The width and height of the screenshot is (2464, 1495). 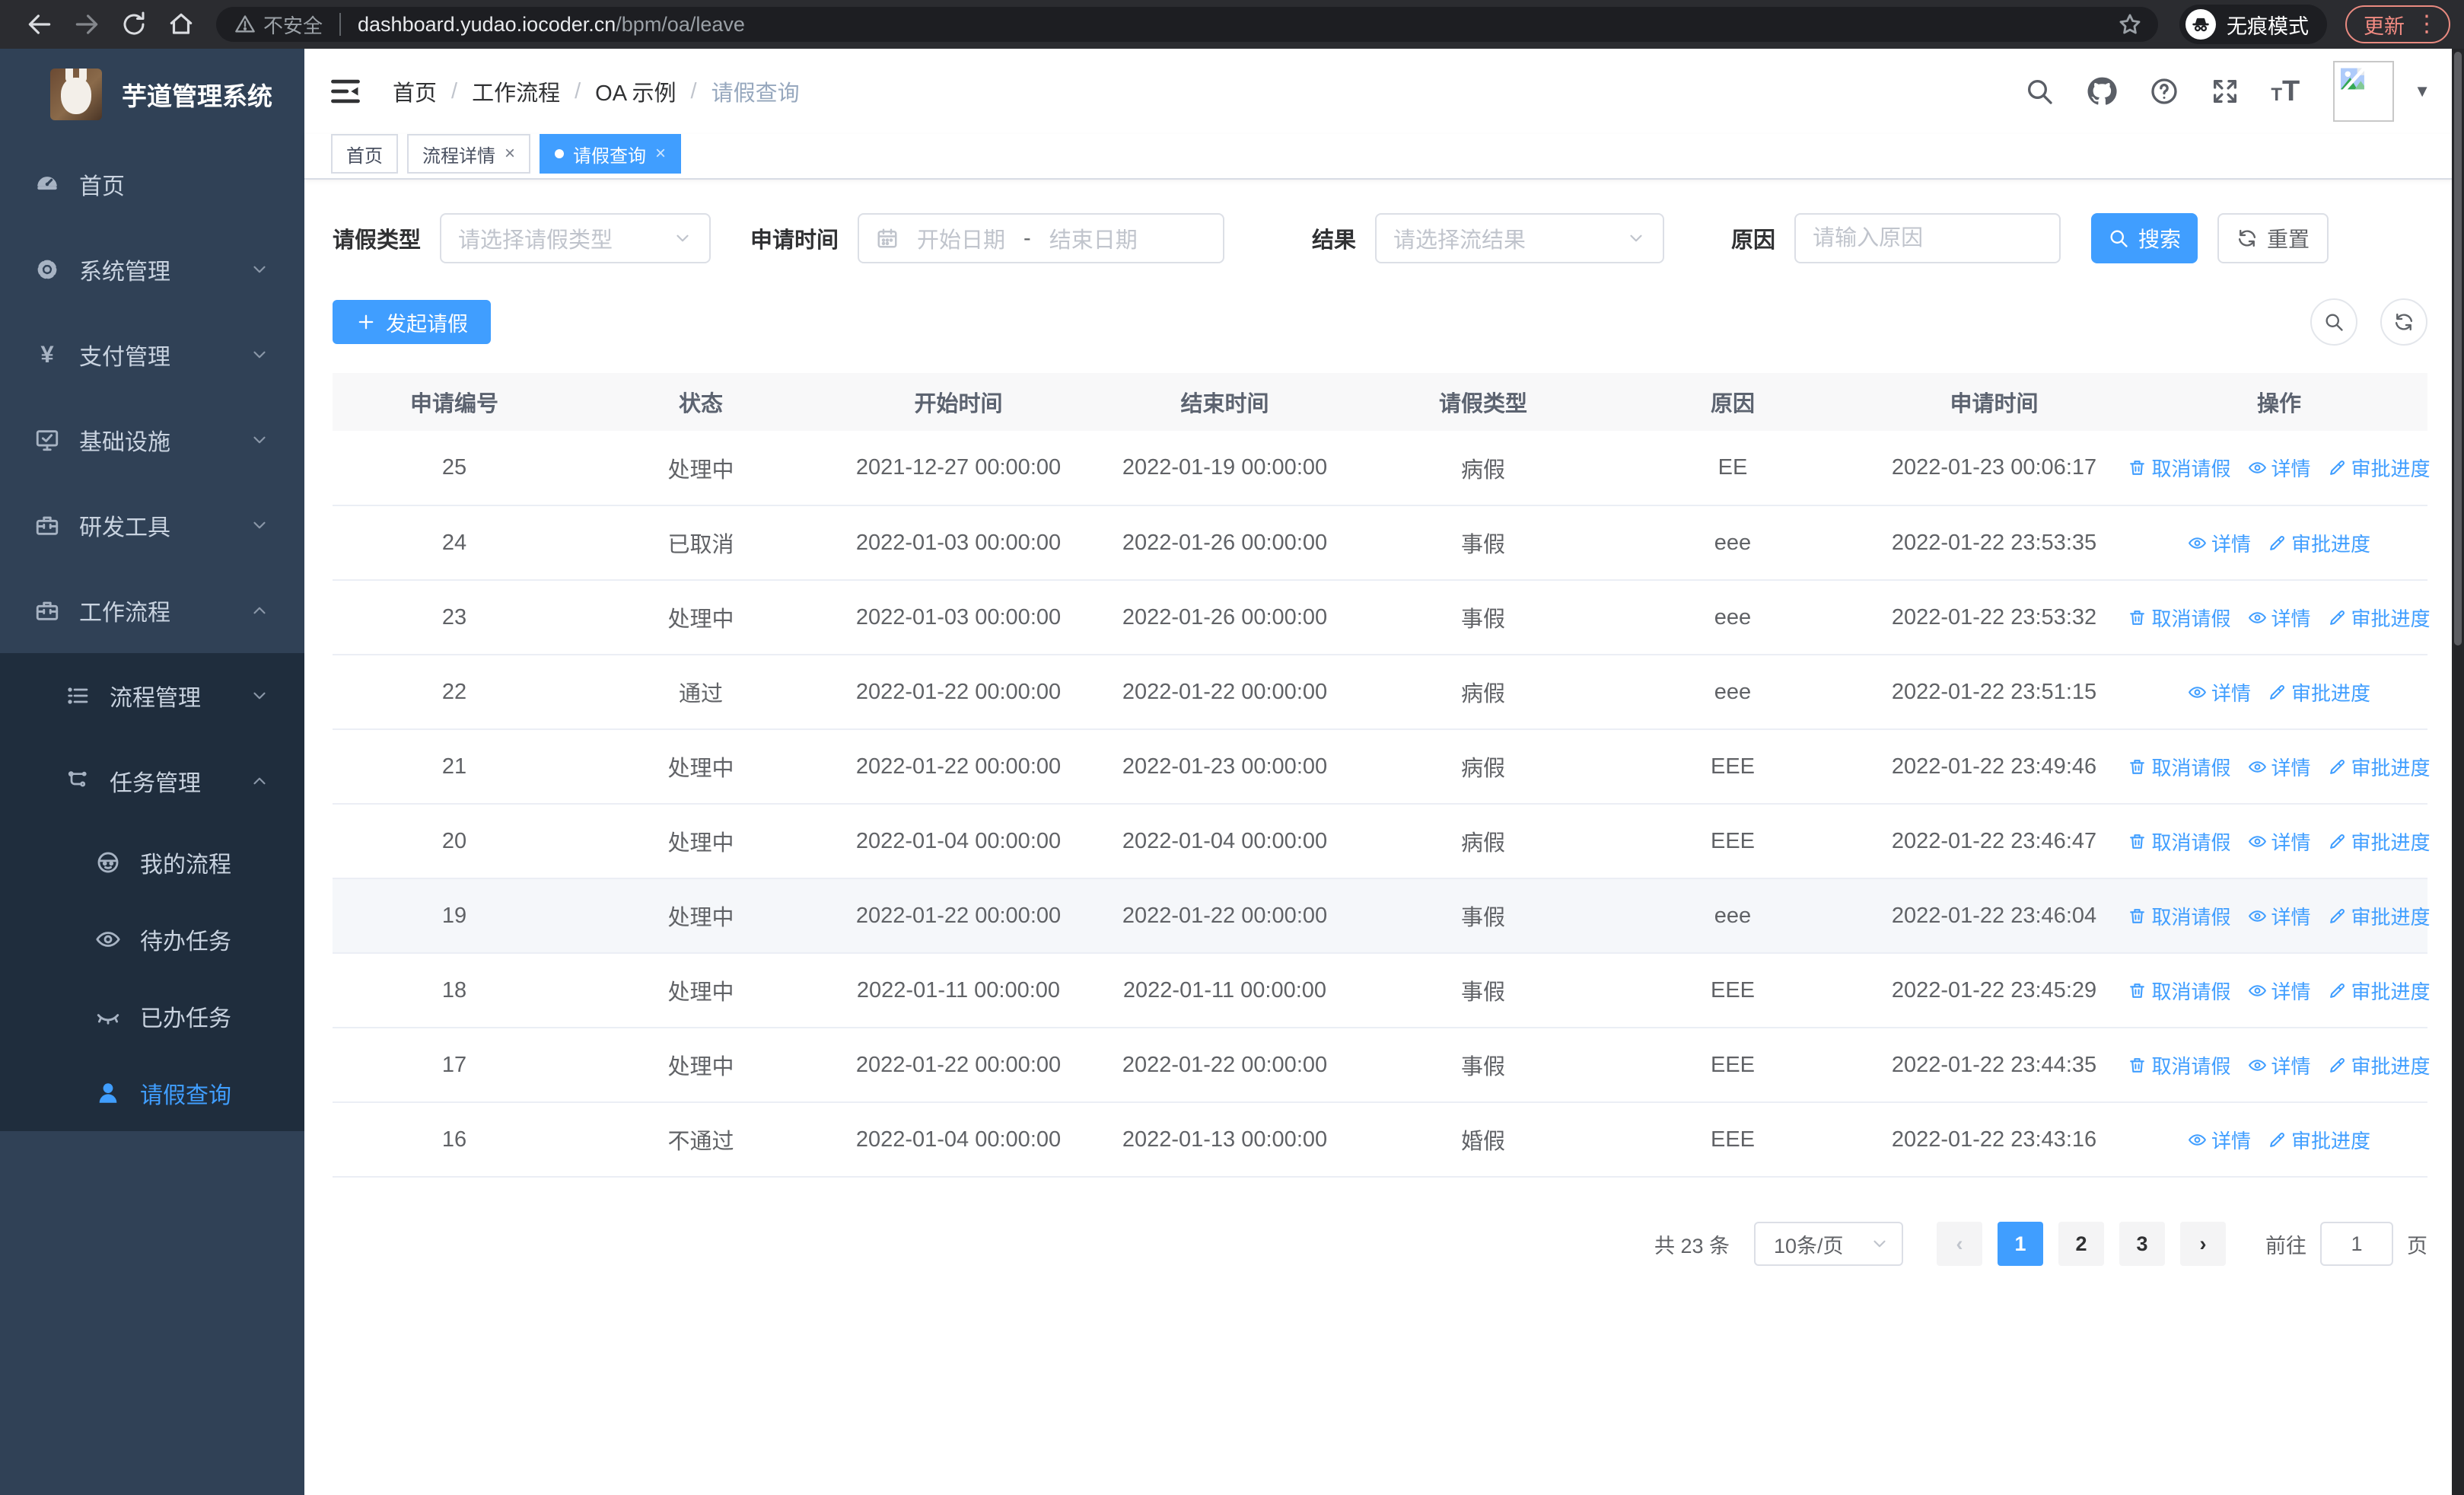 What do you see at coordinates (1828, 1244) in the screenshot?
I see `page-size-select: 10条/页` at bounding box center [1828, 1244].